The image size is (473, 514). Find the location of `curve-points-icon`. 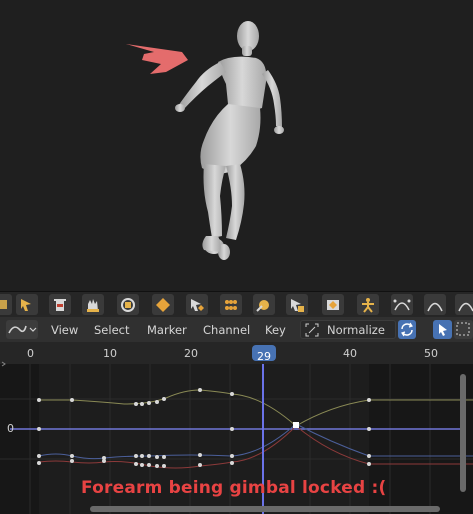

curve-points-icon is located at coordinates (402, 304).